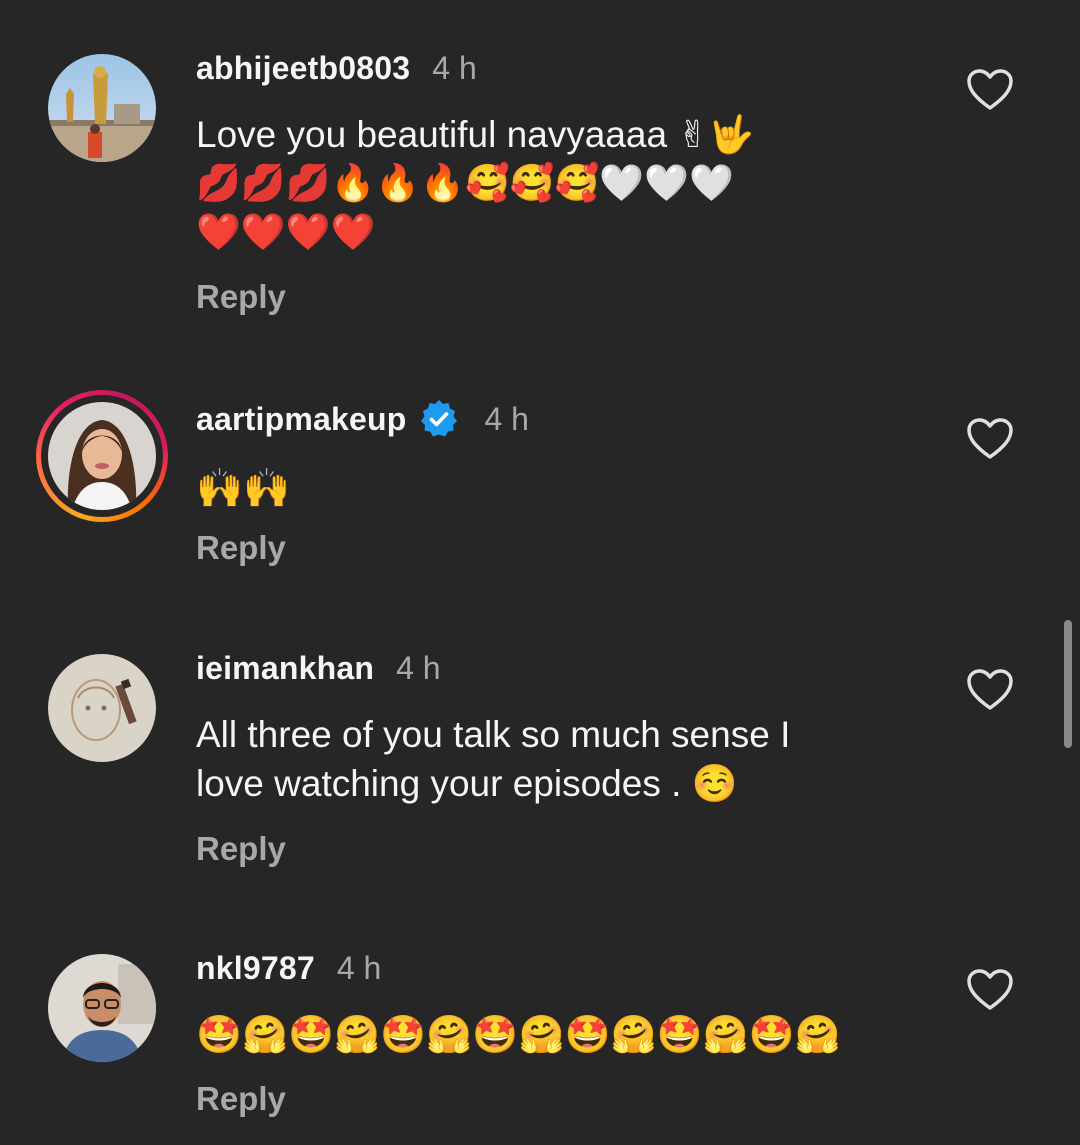  Describe the element at coordinates (301, 419) in the screenshot. I see `username: aartipmakeup` at that location.